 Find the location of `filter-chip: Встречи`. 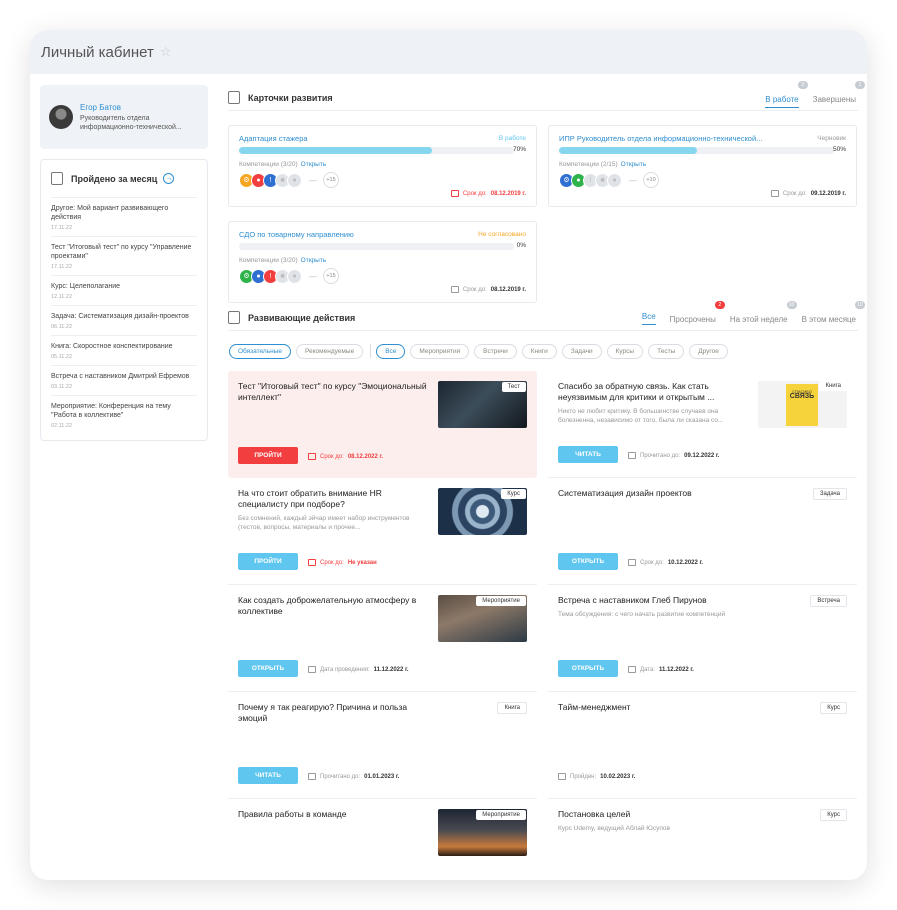

filter-chip: Встречи is located at coordinates (495, 351).